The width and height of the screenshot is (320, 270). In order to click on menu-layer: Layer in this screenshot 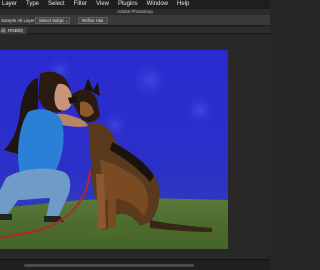, I will do `click(9, 4)`.